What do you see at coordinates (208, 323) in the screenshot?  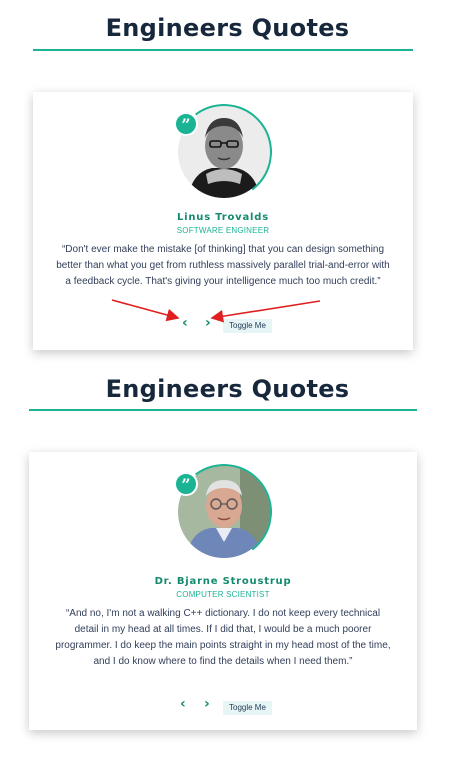 I see `next-button-1: ›` at bounding box center [208, 323].